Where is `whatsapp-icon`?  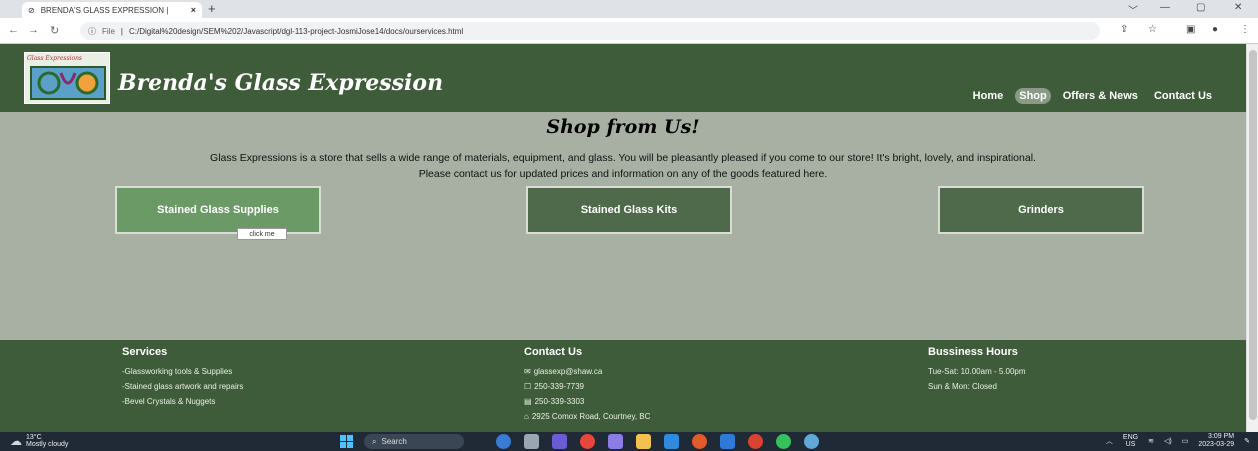 whatsapp-icon is located at coordinates (783, 441).